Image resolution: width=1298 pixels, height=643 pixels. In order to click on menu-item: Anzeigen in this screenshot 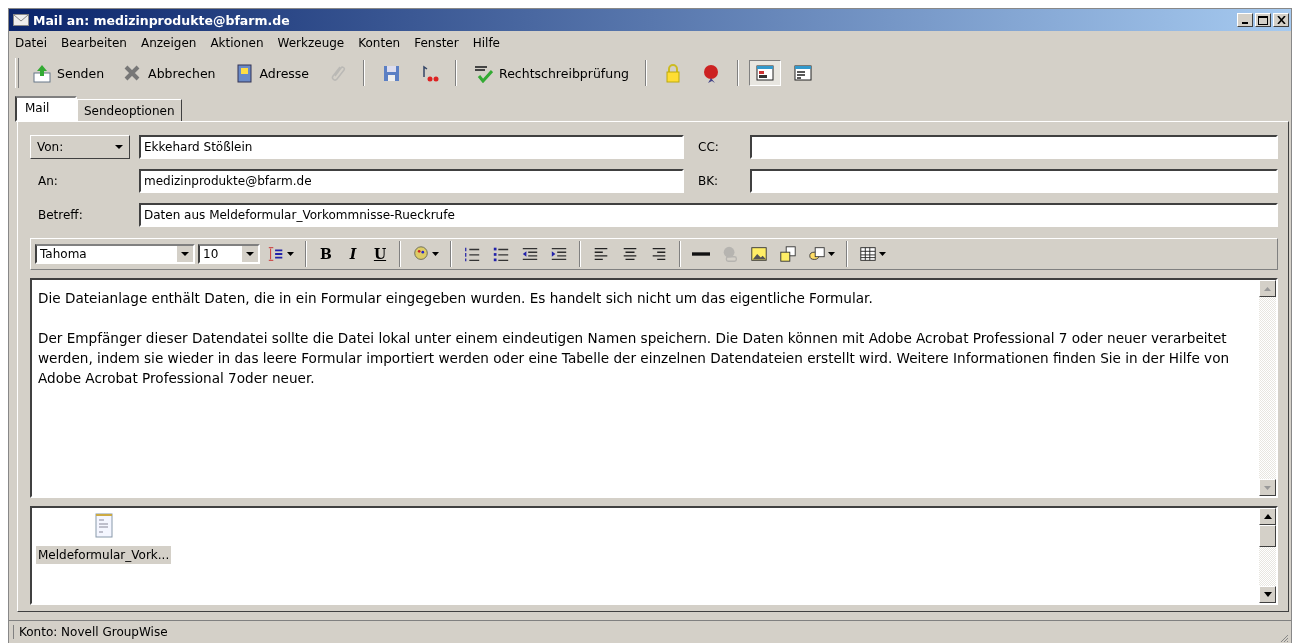, I will do `click(168, 43)`.